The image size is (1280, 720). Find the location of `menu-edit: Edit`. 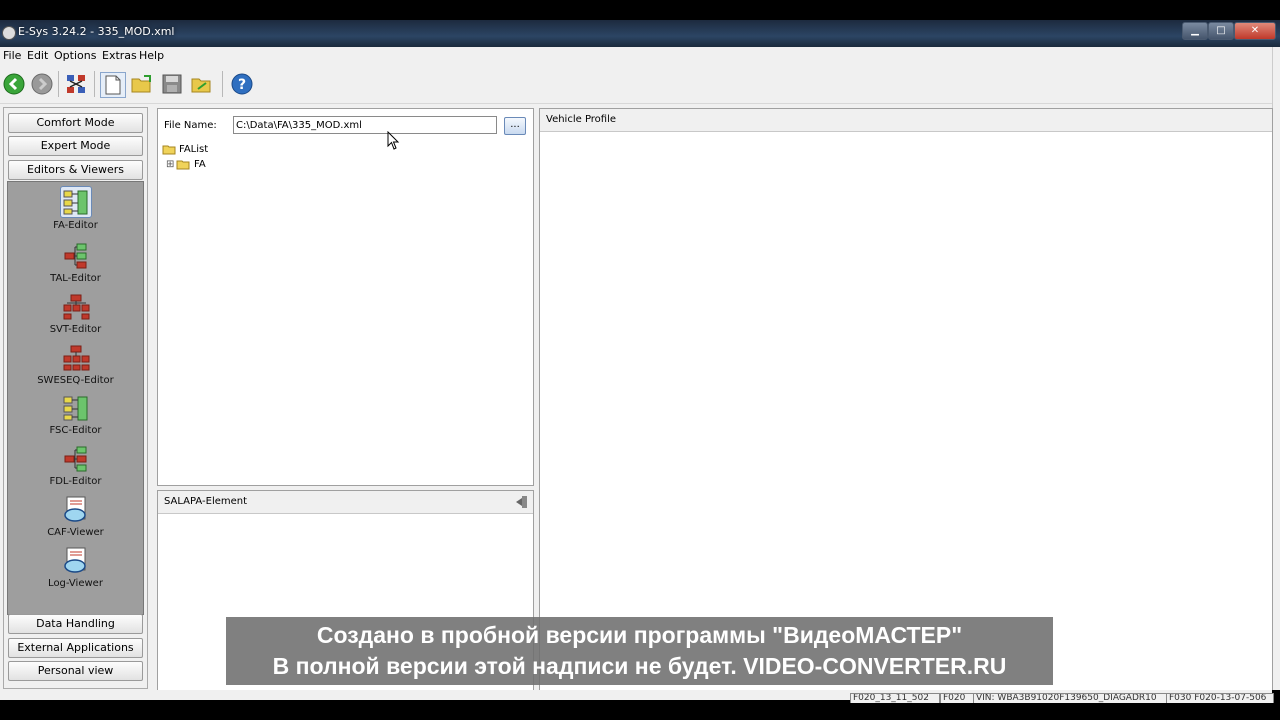

menu-edit: Edit is located at coordinates (37, 55).